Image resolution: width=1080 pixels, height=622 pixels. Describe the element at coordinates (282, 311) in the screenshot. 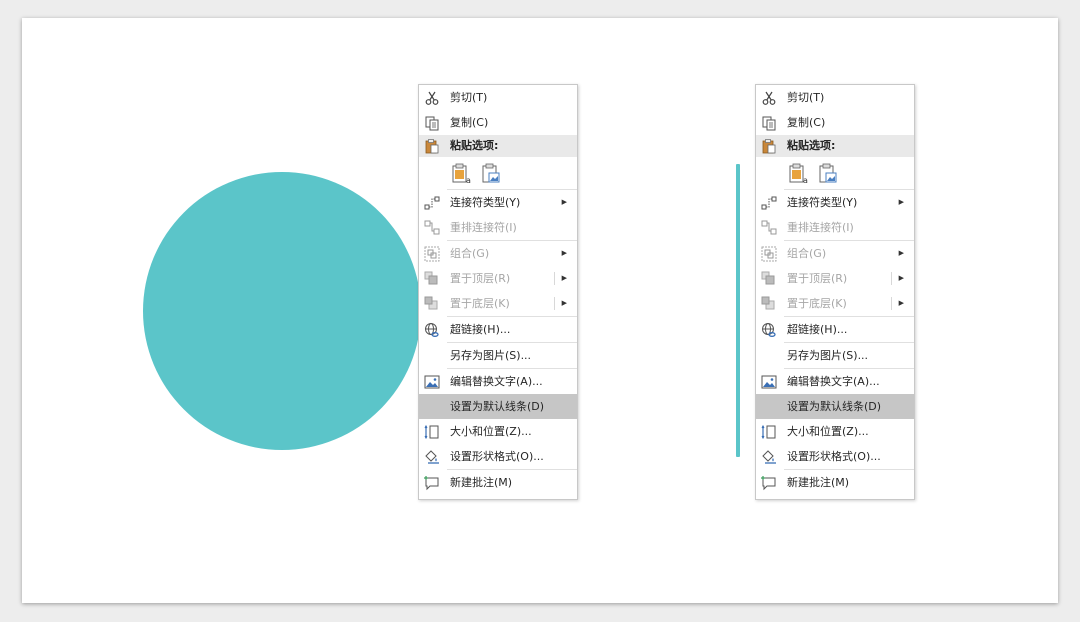

I see `circle-shape` at that location.